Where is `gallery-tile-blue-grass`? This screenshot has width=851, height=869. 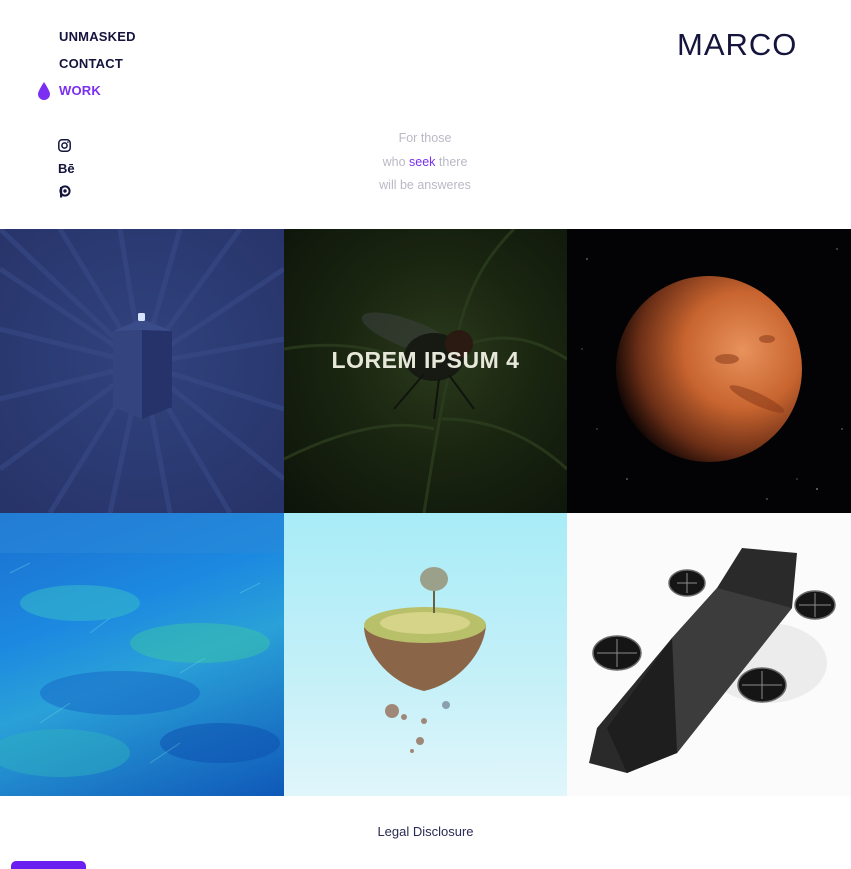
gallery-tile-blue-grass is located at coordinates (142, 654).